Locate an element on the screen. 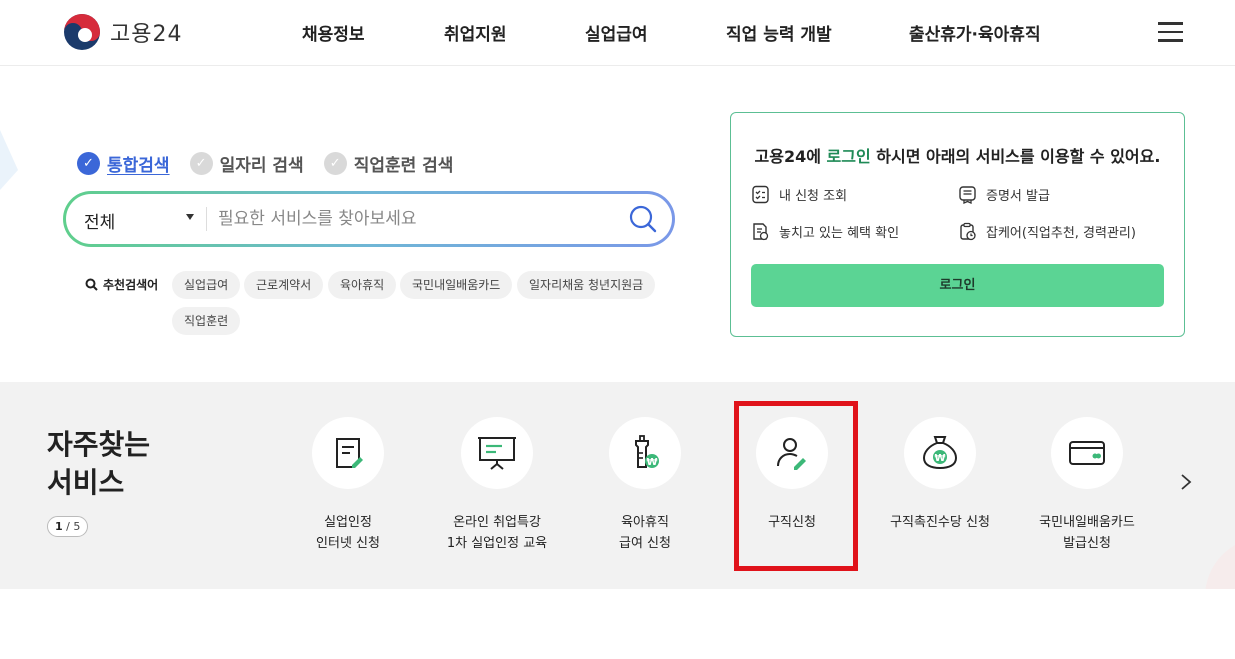 The height and width of the screenshot is (659, 1235). search-box: 전체 is located at coordinates (369, 219).